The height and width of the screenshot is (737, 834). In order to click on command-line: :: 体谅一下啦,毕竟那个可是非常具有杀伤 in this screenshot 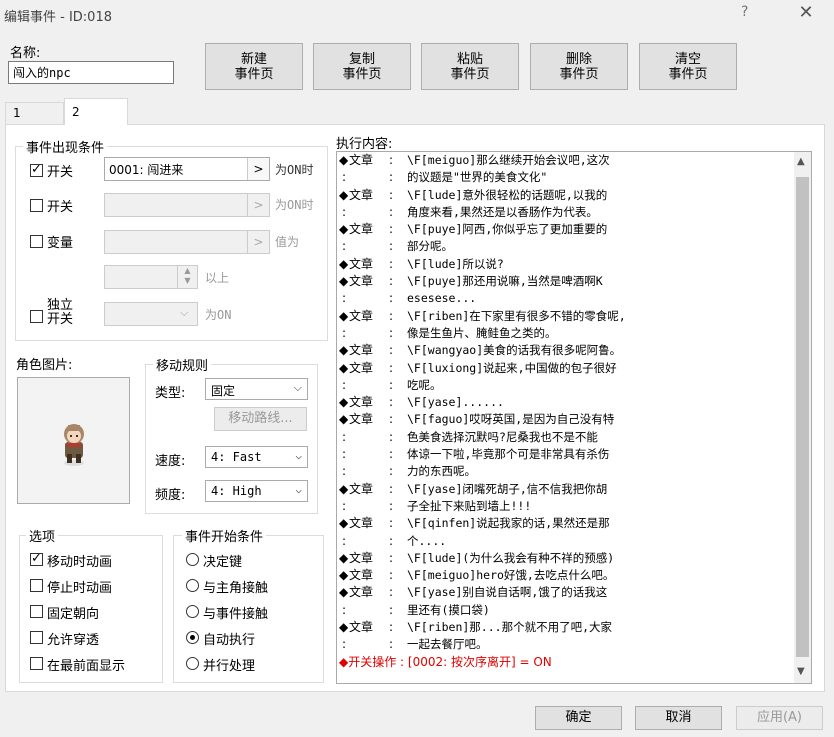, I will do `click(566, 454)`.